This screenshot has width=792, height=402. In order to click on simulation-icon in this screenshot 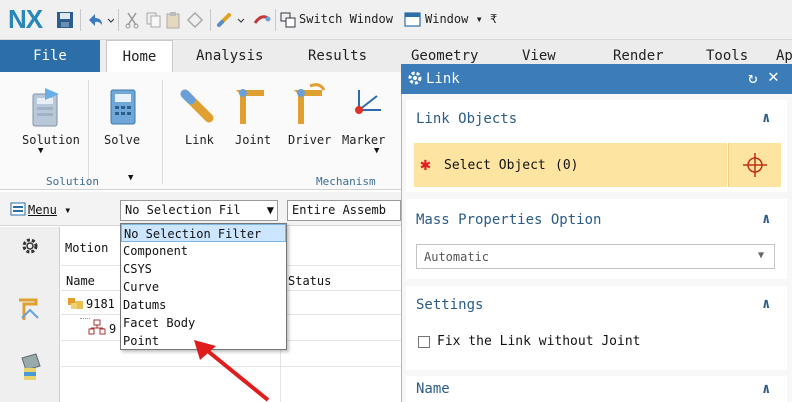, I will do `click(76, 303)`.